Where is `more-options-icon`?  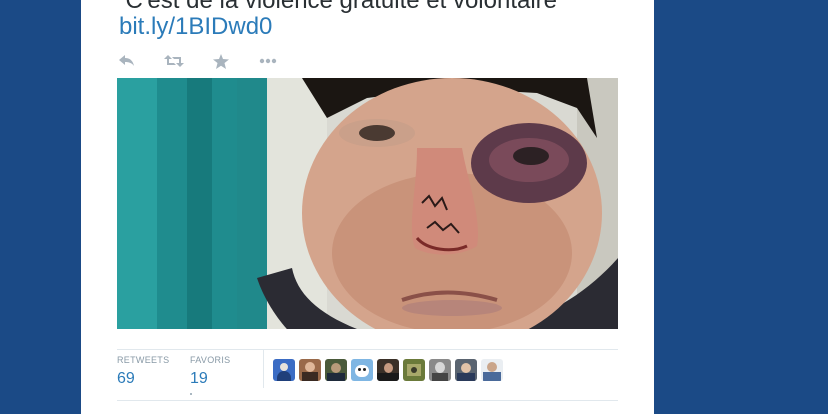
more-options-icon is located at coordinates (268, 61).